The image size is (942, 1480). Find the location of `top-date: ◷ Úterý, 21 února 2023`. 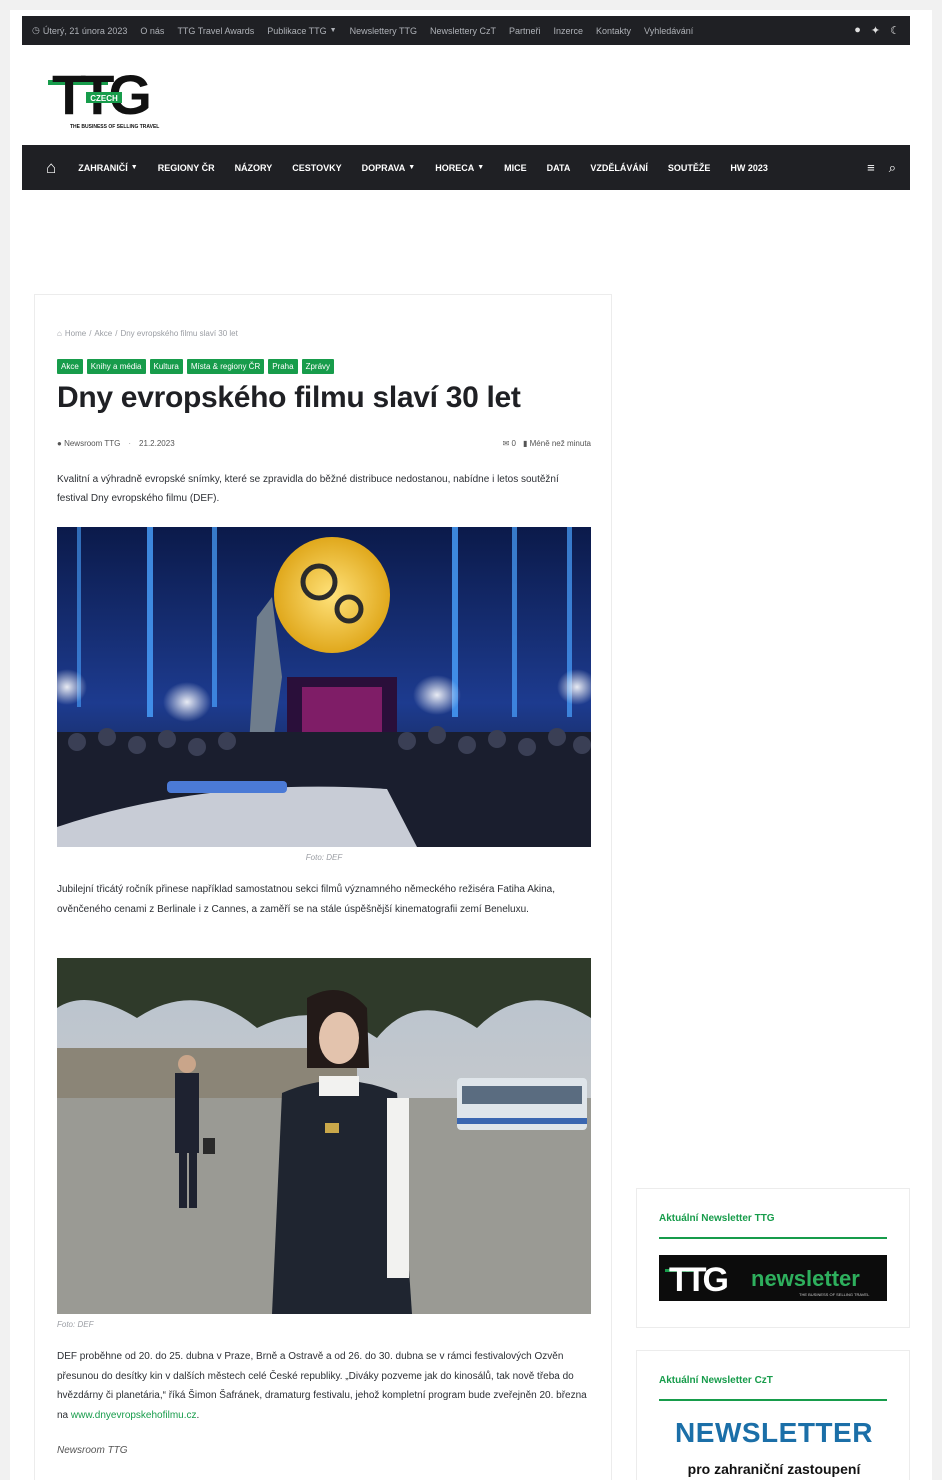

top-date: ◷ Úterý, 21 února 2023 is located at coordinates (79, 30).